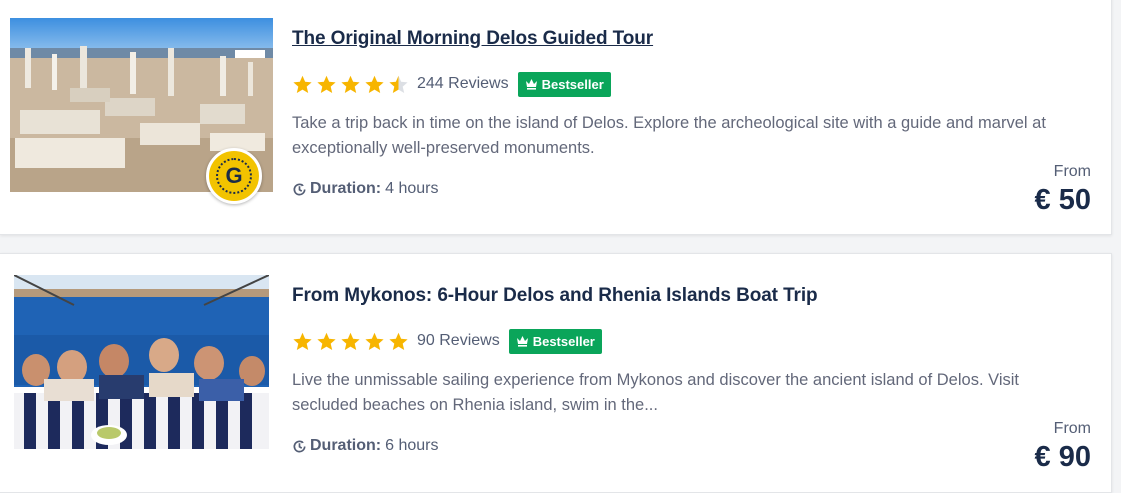  What do you see at coordinates (412, 445) in the screenshot?
I see `duration-value: 6 hours` at bounding box center [412, 445].